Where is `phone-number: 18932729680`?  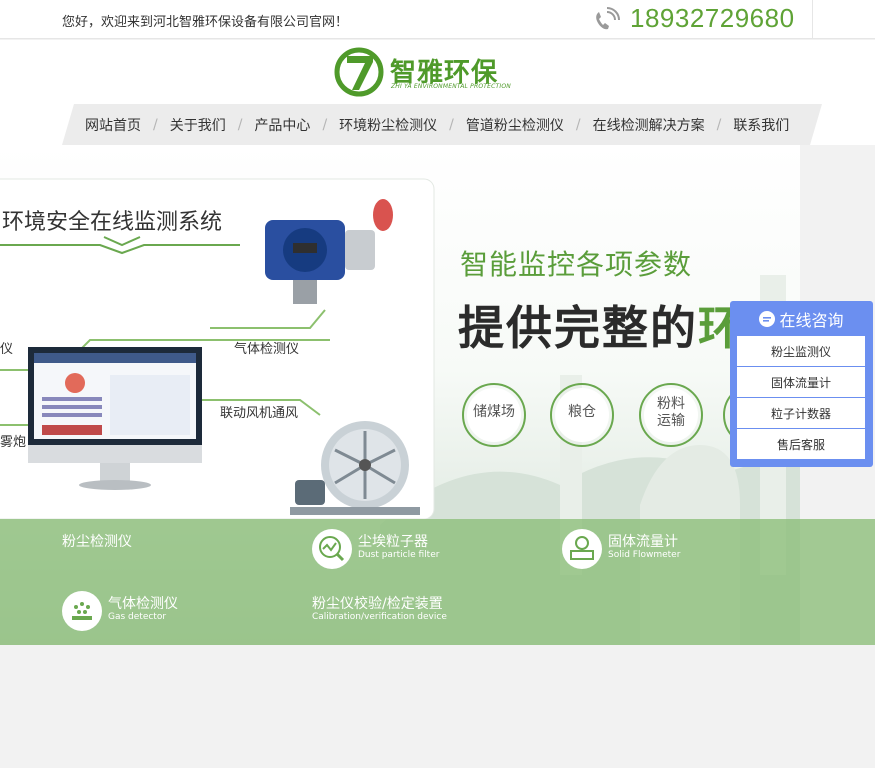 phone-number: 18932729680 is located at coordinates (712, 18).